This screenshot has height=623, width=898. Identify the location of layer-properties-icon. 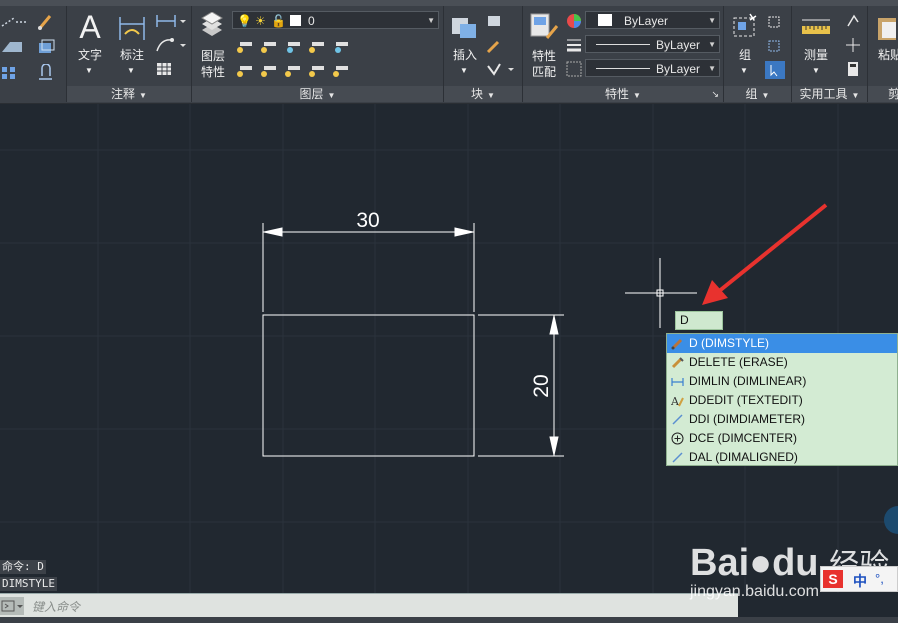
(212, 25).